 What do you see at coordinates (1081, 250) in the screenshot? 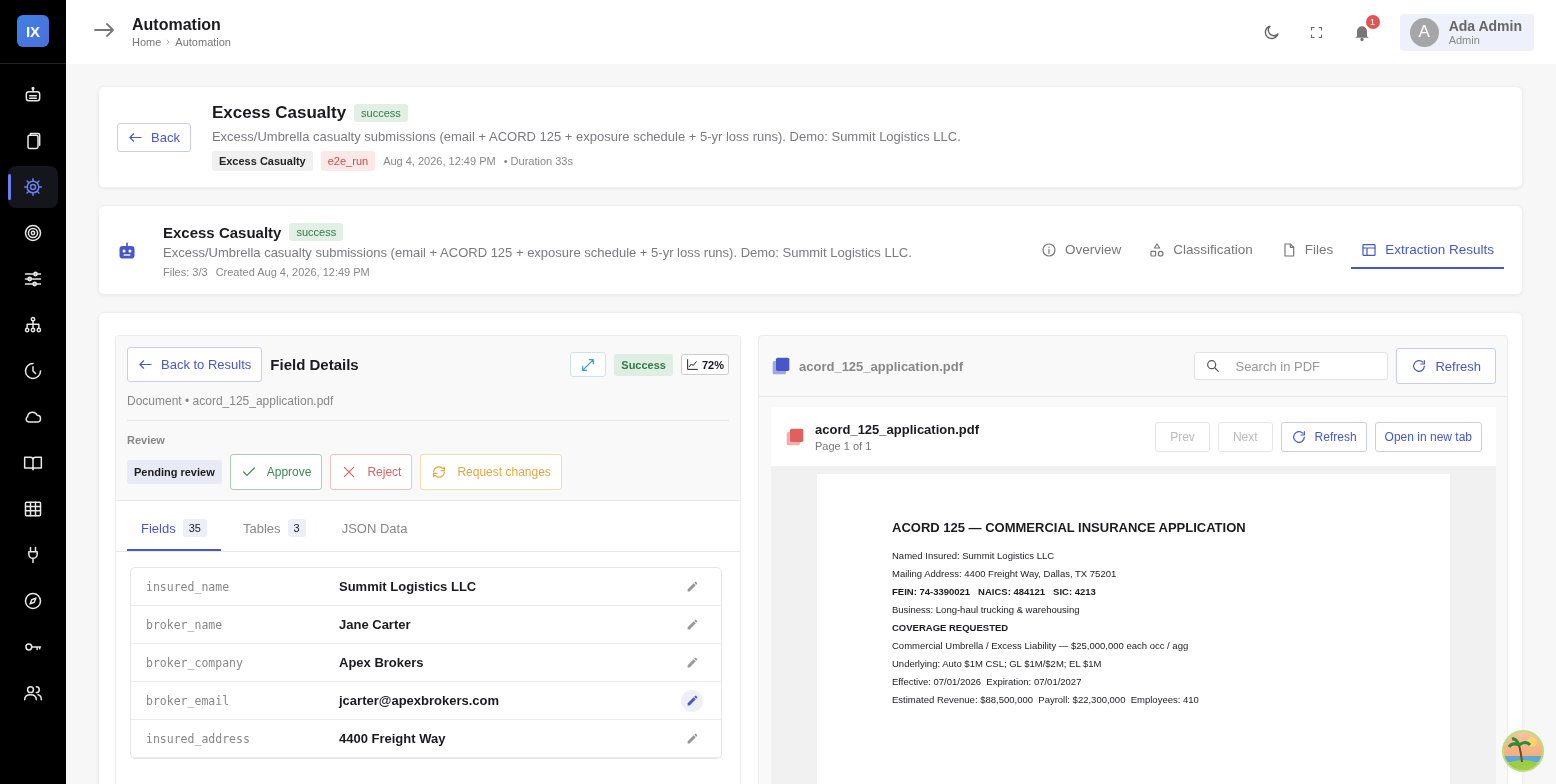
I see `tab: Overview` at bounding box center [1081, 250].